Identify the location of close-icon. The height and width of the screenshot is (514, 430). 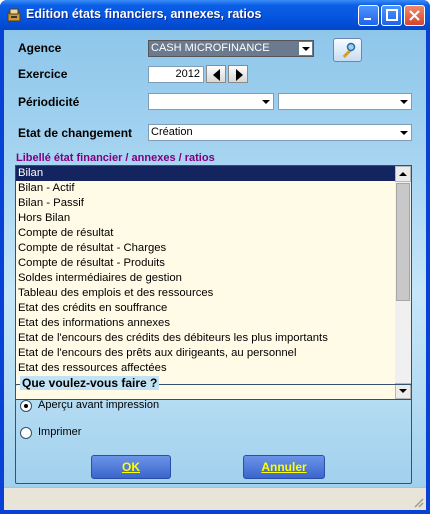
(414, 15).